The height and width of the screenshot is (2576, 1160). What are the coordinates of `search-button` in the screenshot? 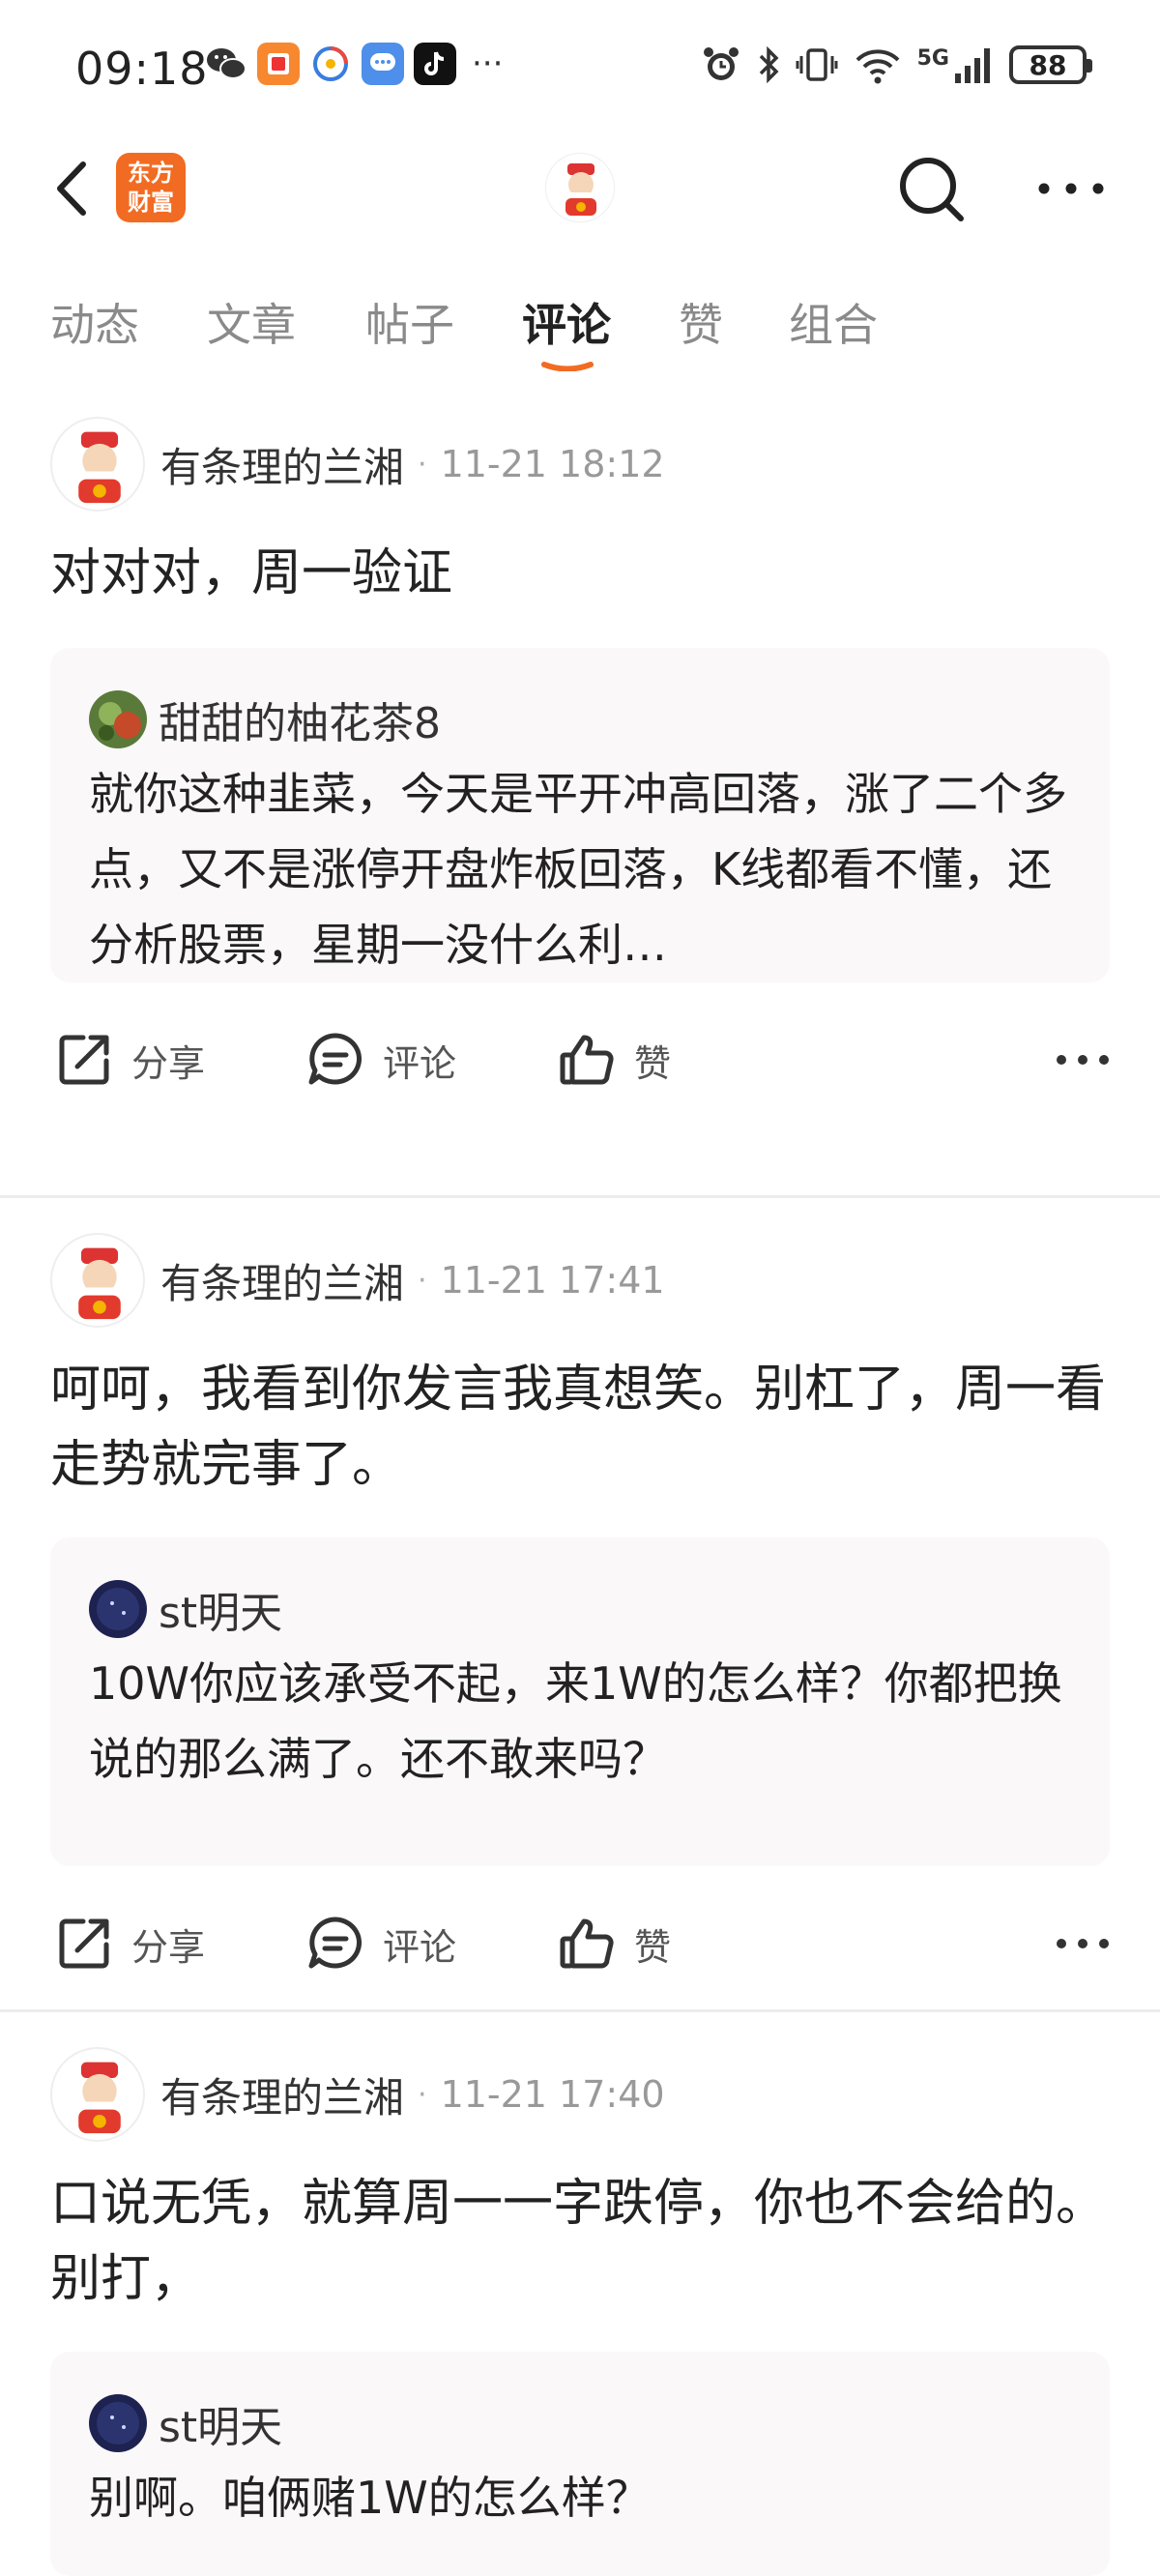 It's located at (932, 189).